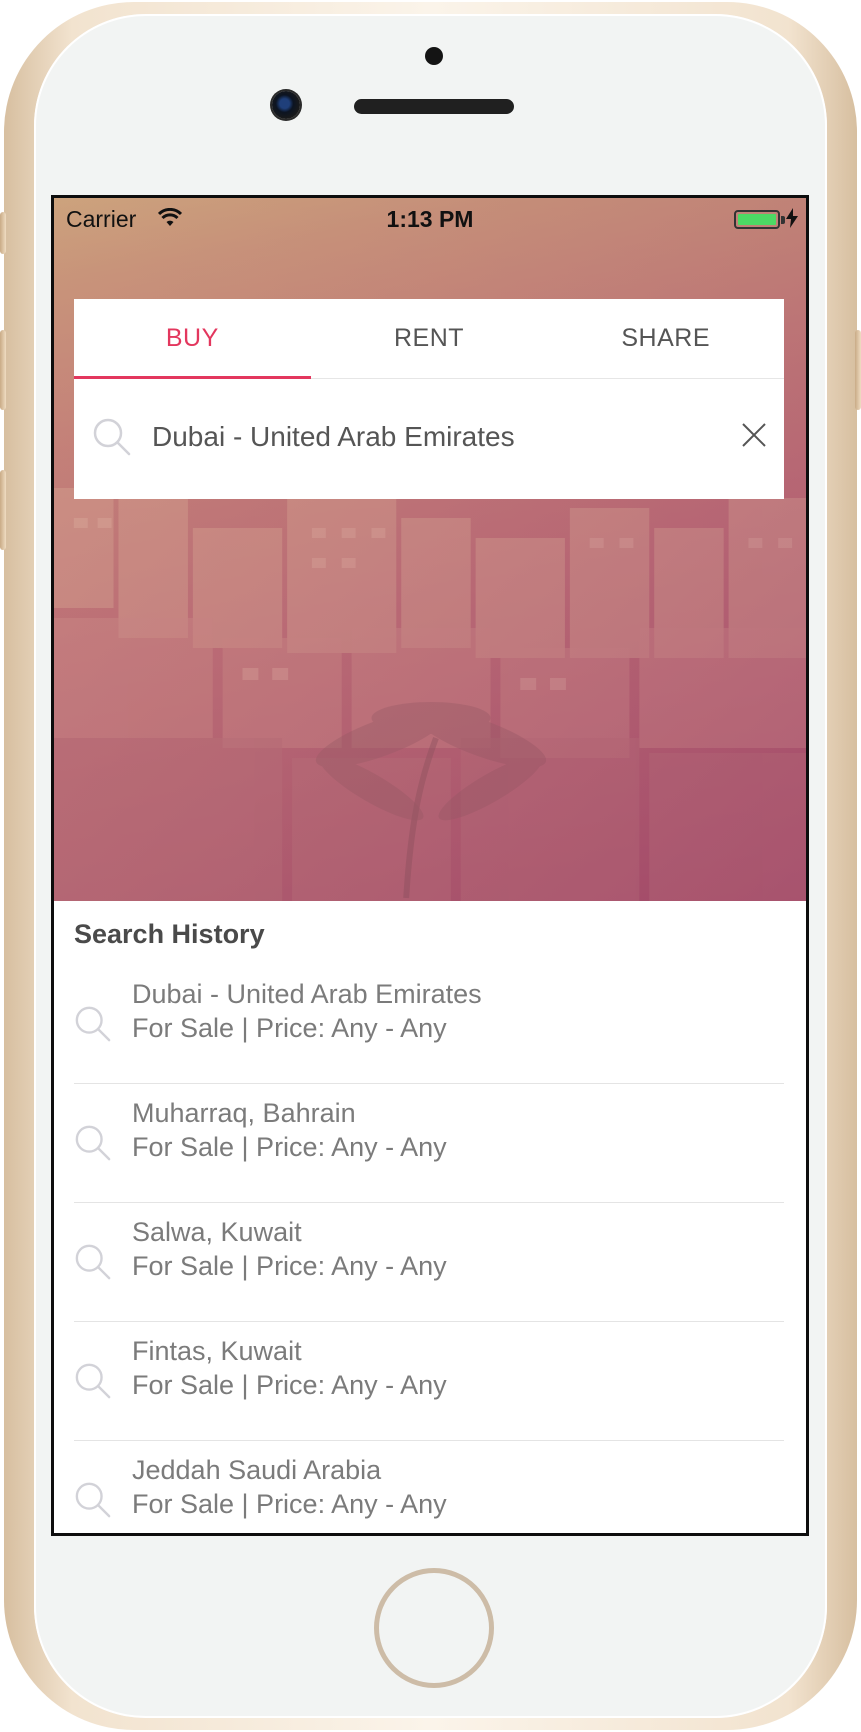 The width and height of the screenshot is (861, 1732). What do you see at coordinates (217, 1232) in the screenshot?
I see `history-location: Salwa, Kuwait` at bounding box center [217, 1232].